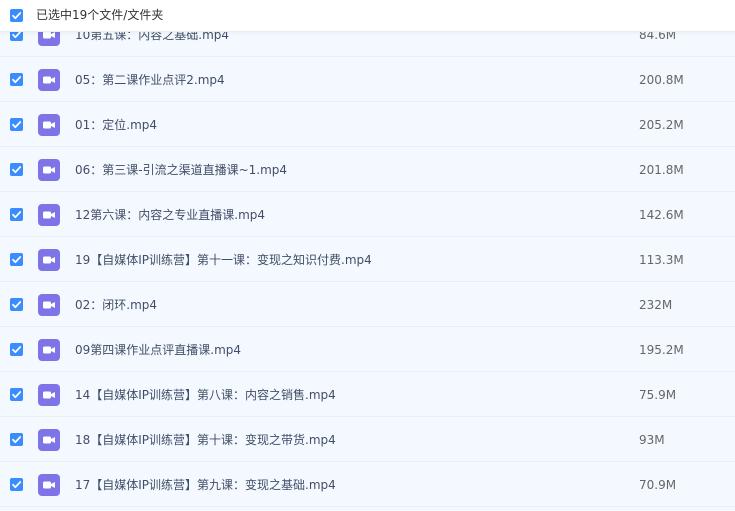 The height and width of the screenshot is (511, 735). Describe the element at coordinates (656, 305) in the screenshot. I see `file-size: 232M` at that location.